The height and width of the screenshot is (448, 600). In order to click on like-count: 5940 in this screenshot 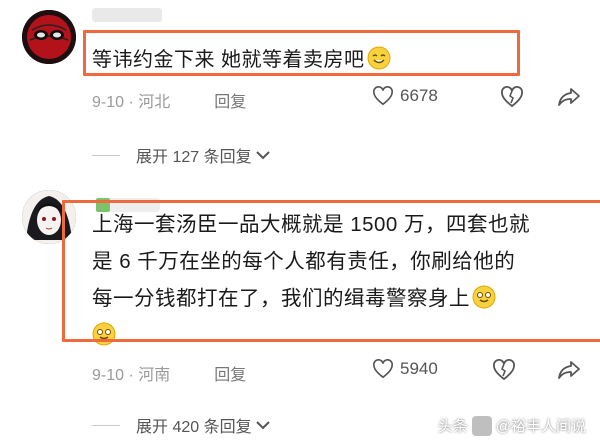, I will do `click(419, 368)`.